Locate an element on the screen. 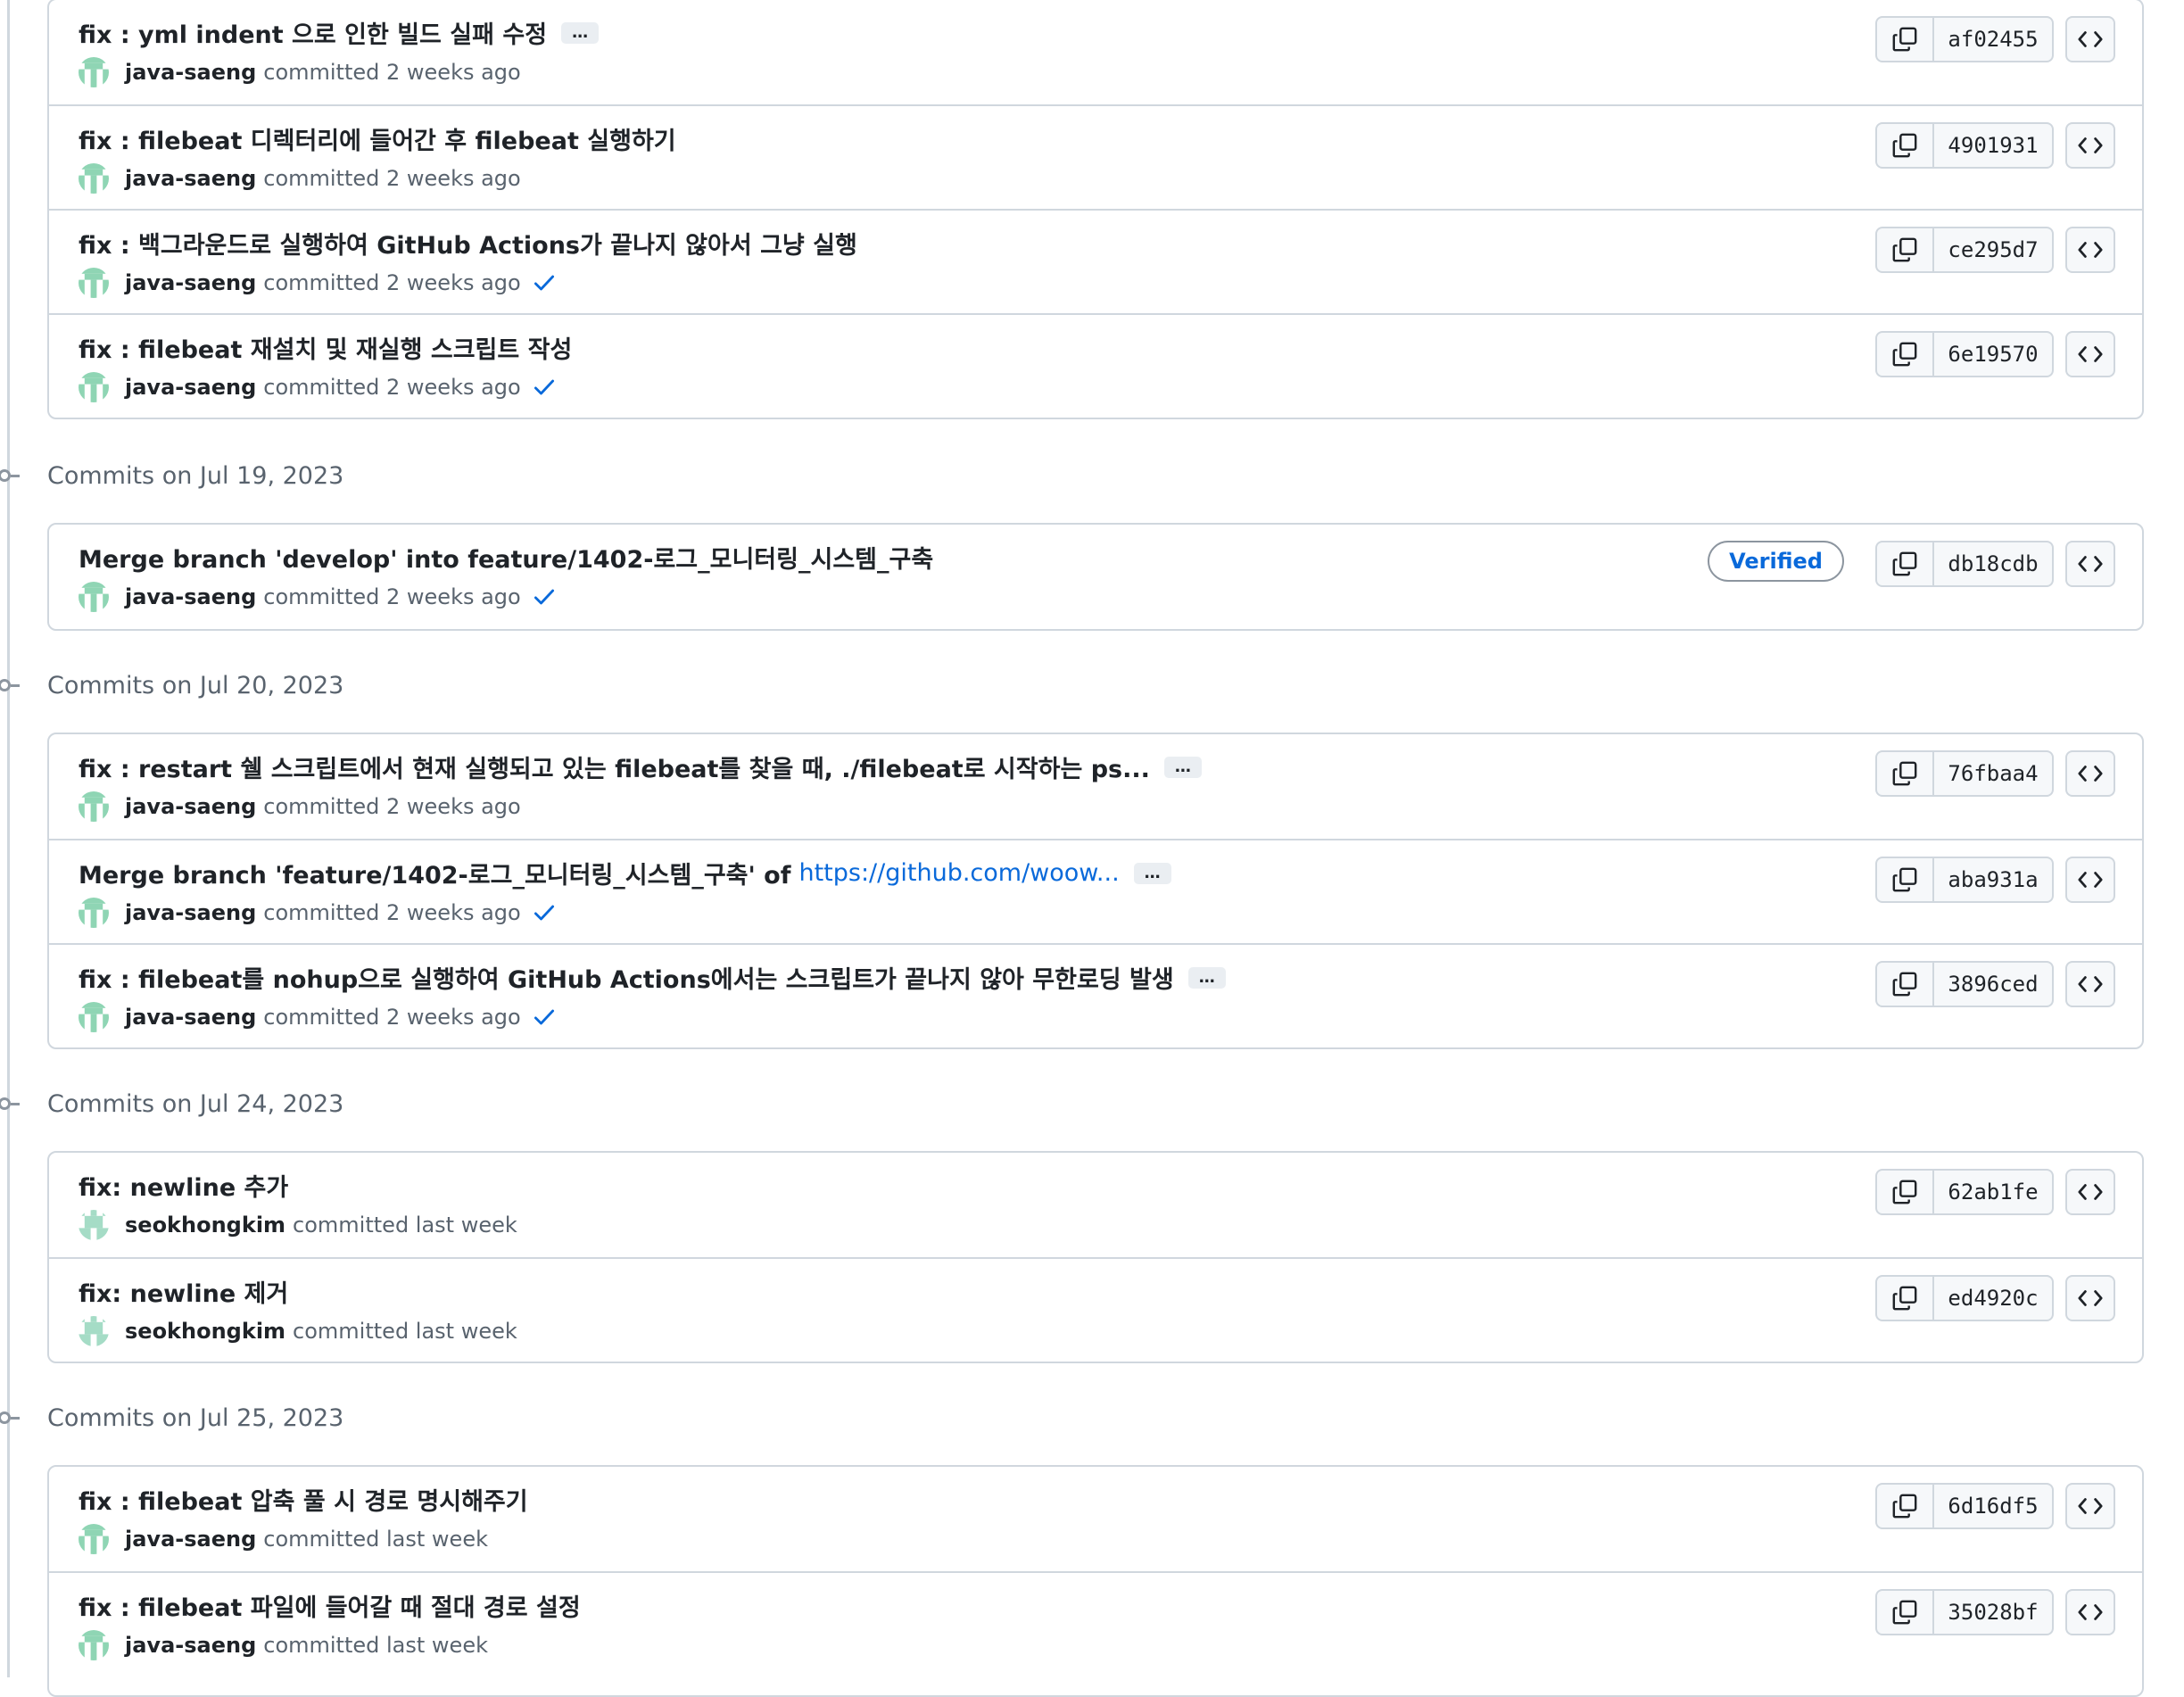 The height and width of the screenshot is (1697, 2184). commit-sha: 62ab1fe is located at coordinates (1993, 1192).